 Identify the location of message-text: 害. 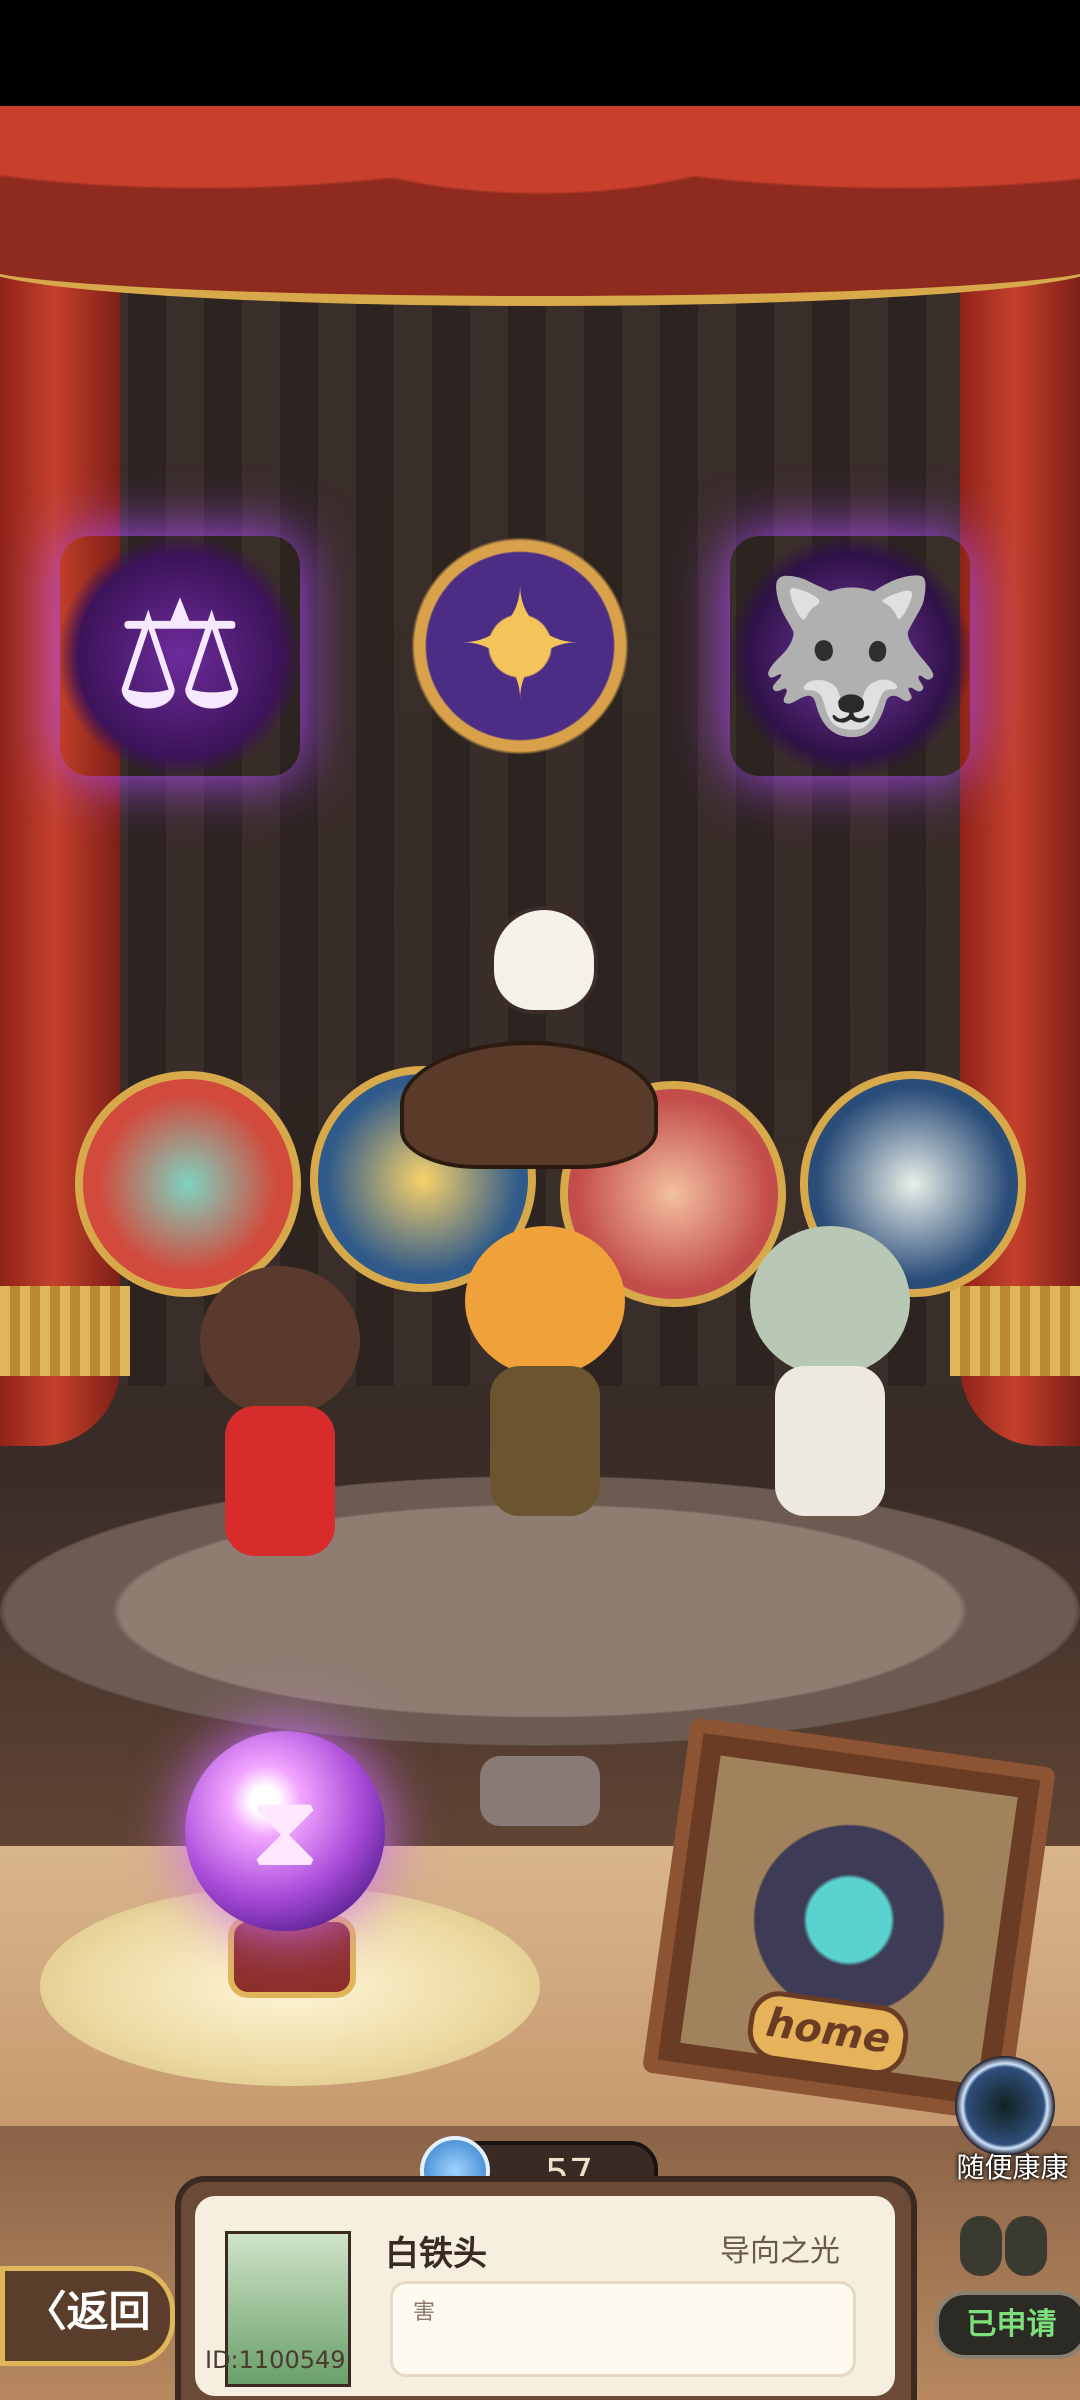
(424, 2312).